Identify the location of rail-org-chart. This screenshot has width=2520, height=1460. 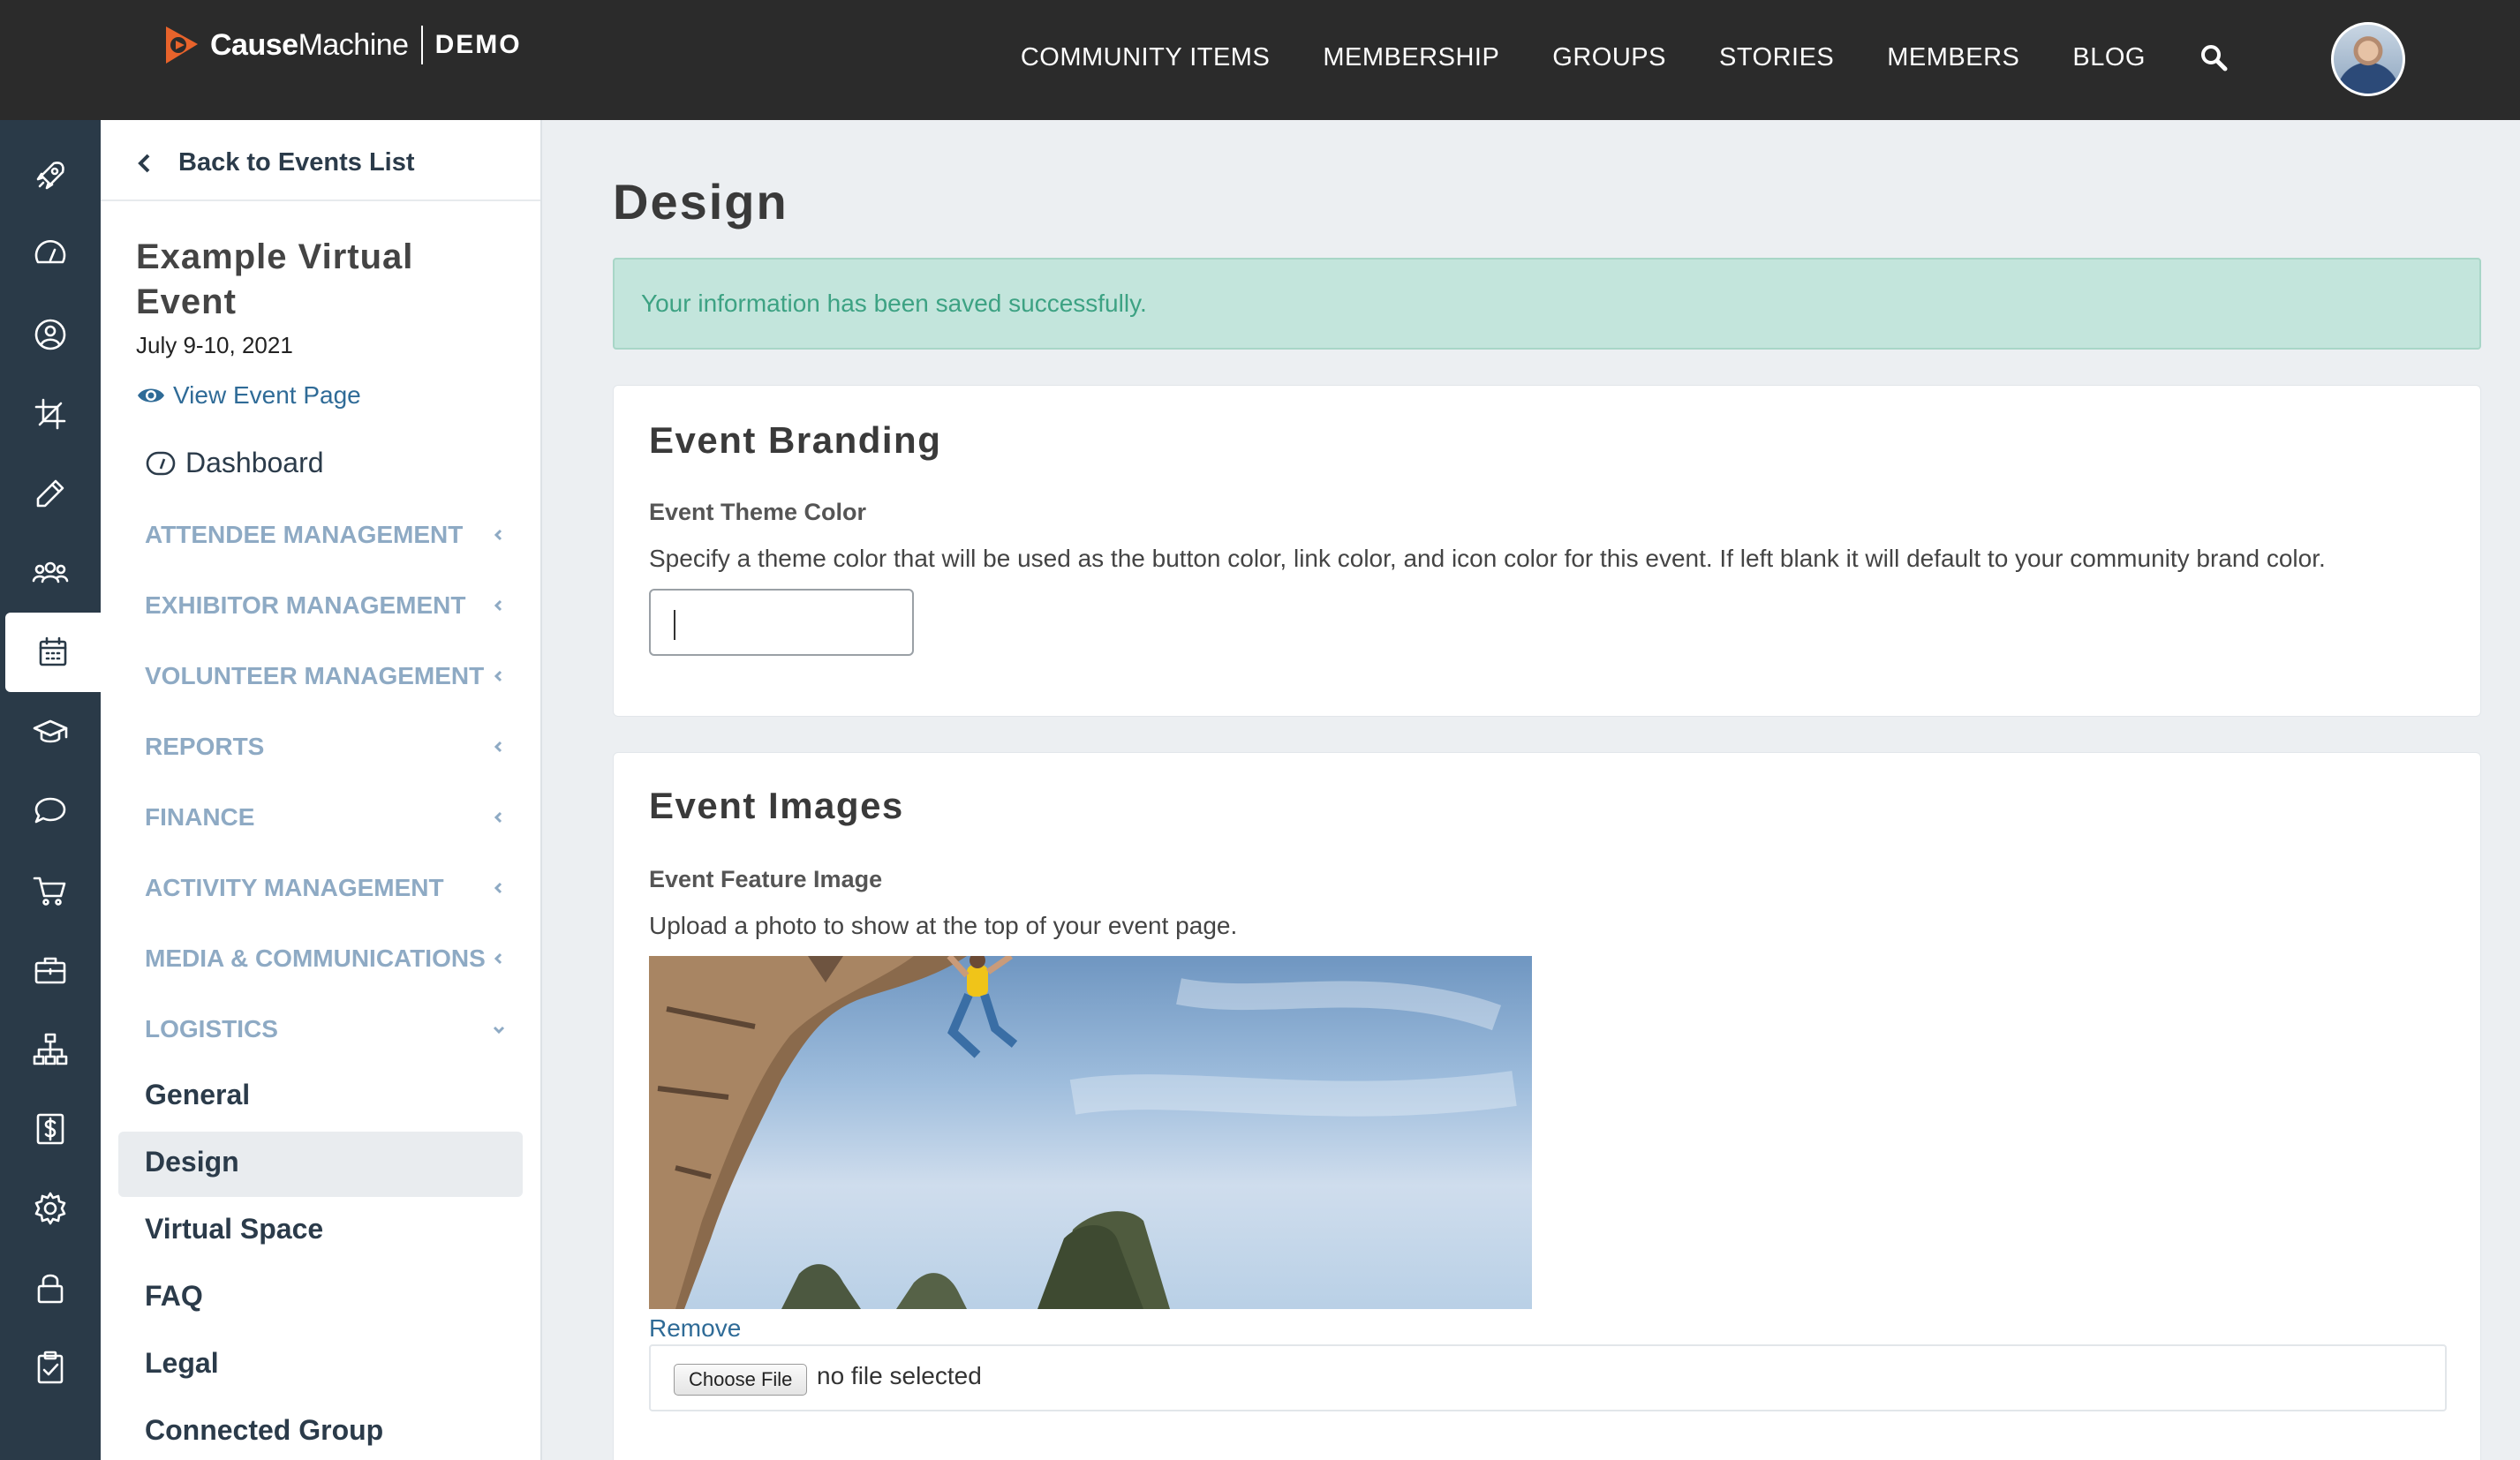
(50, 1049).